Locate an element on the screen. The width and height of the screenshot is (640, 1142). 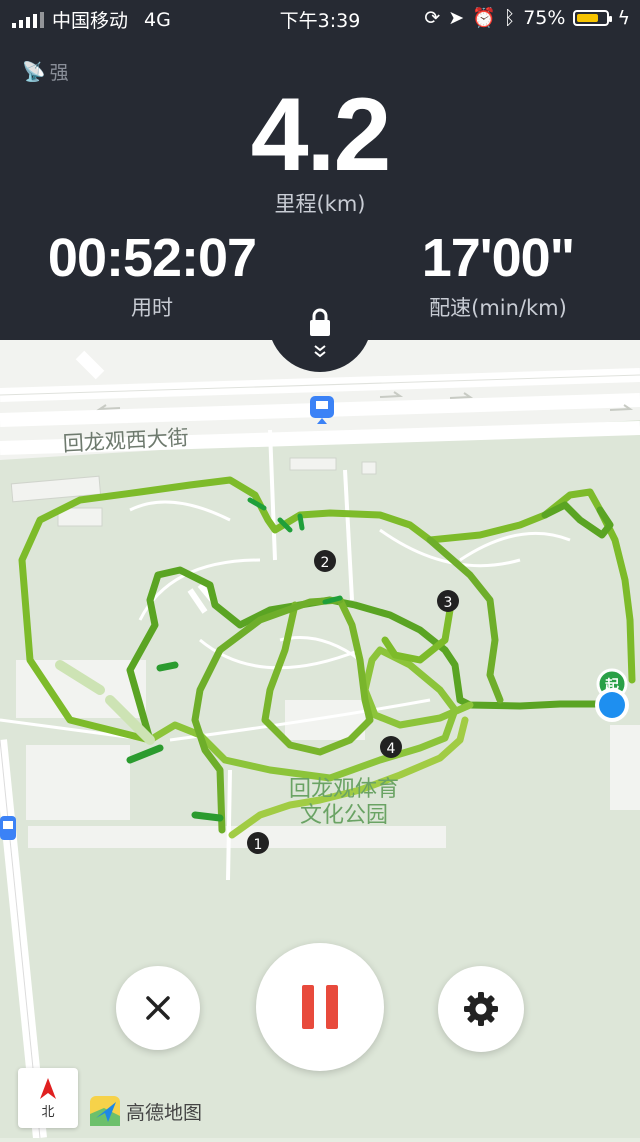
location-arrow-icon: ➤ is located at coordinates (456, 17).